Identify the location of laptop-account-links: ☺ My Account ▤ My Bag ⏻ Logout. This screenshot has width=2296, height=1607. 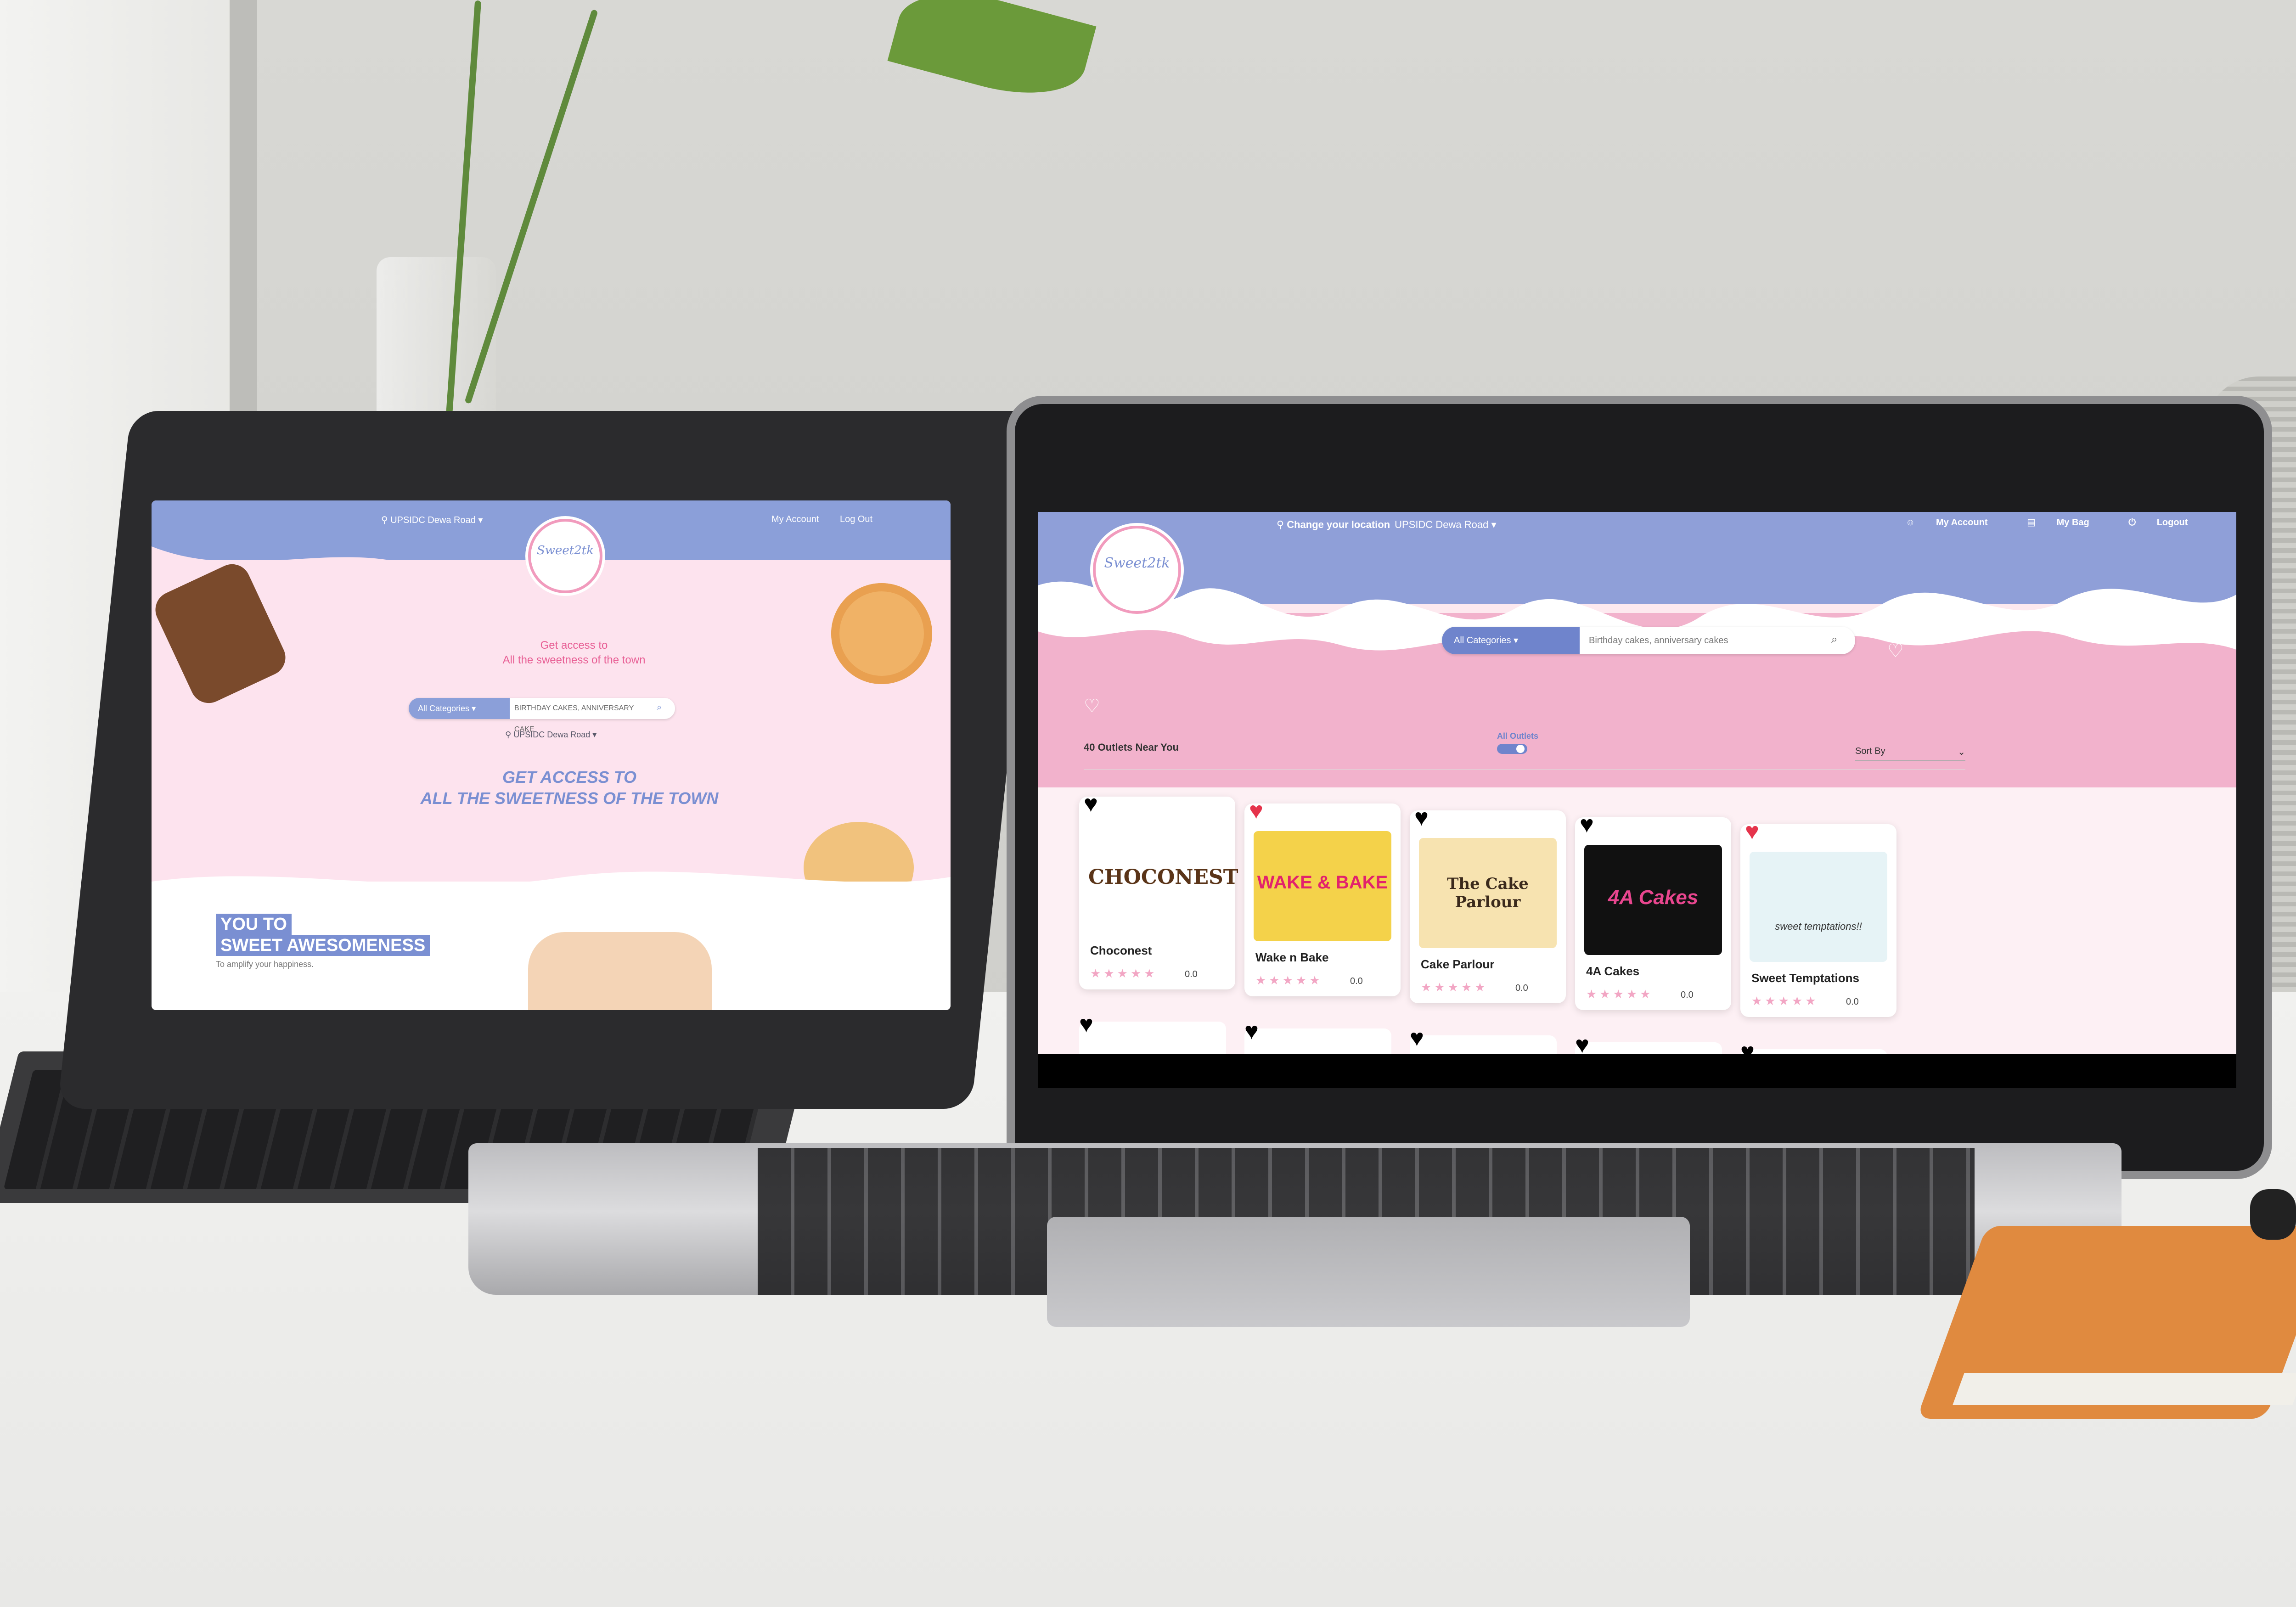
(2029, 522).